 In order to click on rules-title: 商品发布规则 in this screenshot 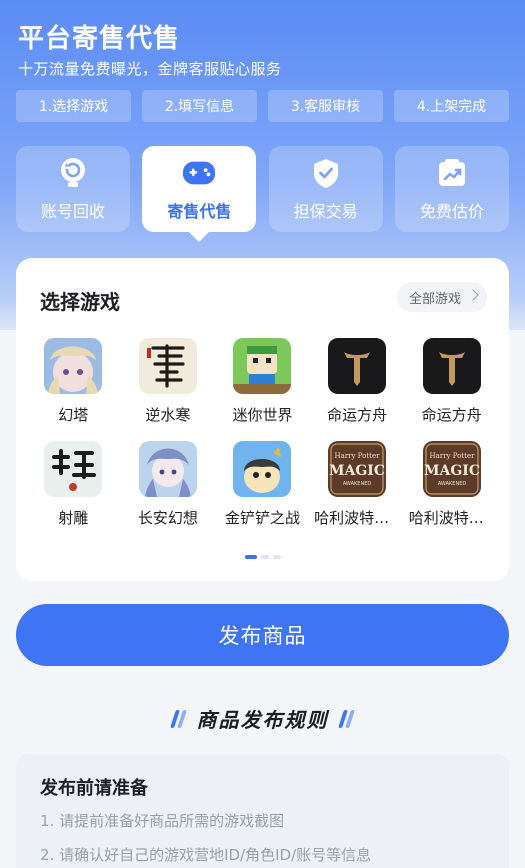, I will do `click(262, 720)`.